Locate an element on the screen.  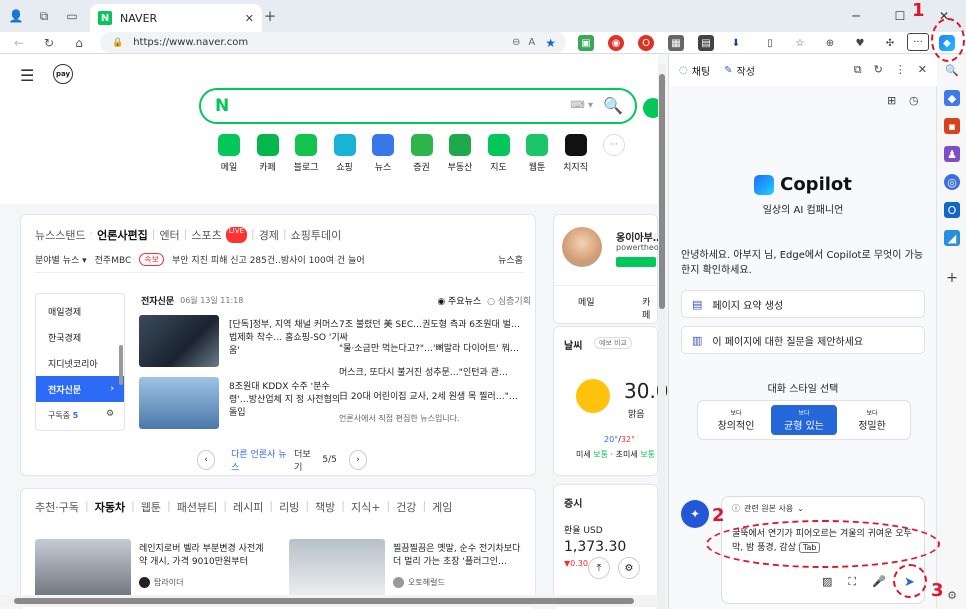
new-topic-button: ✦ is located at coordinates (695, 514).